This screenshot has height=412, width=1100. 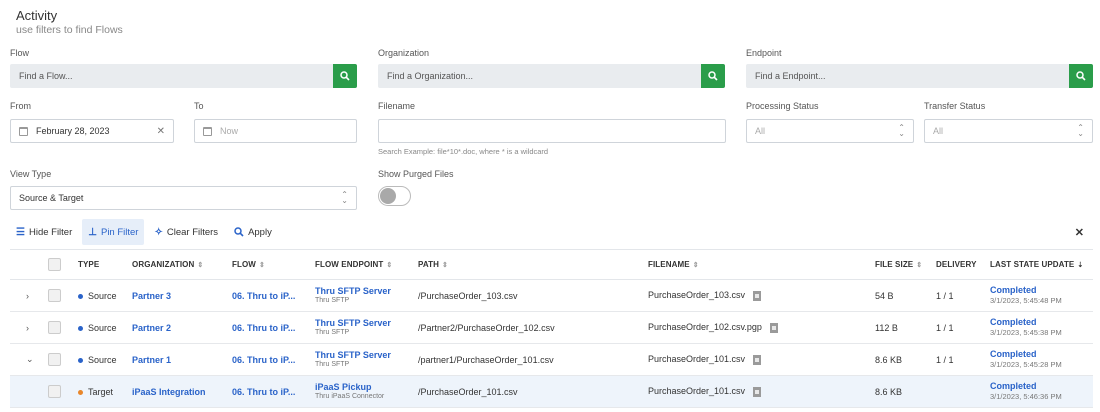 What do you see at coordinates (113, 232) in the screenshot?
I see `pin-filter-button: ⊥ Pin Filter` at bounding box center [113, 232].